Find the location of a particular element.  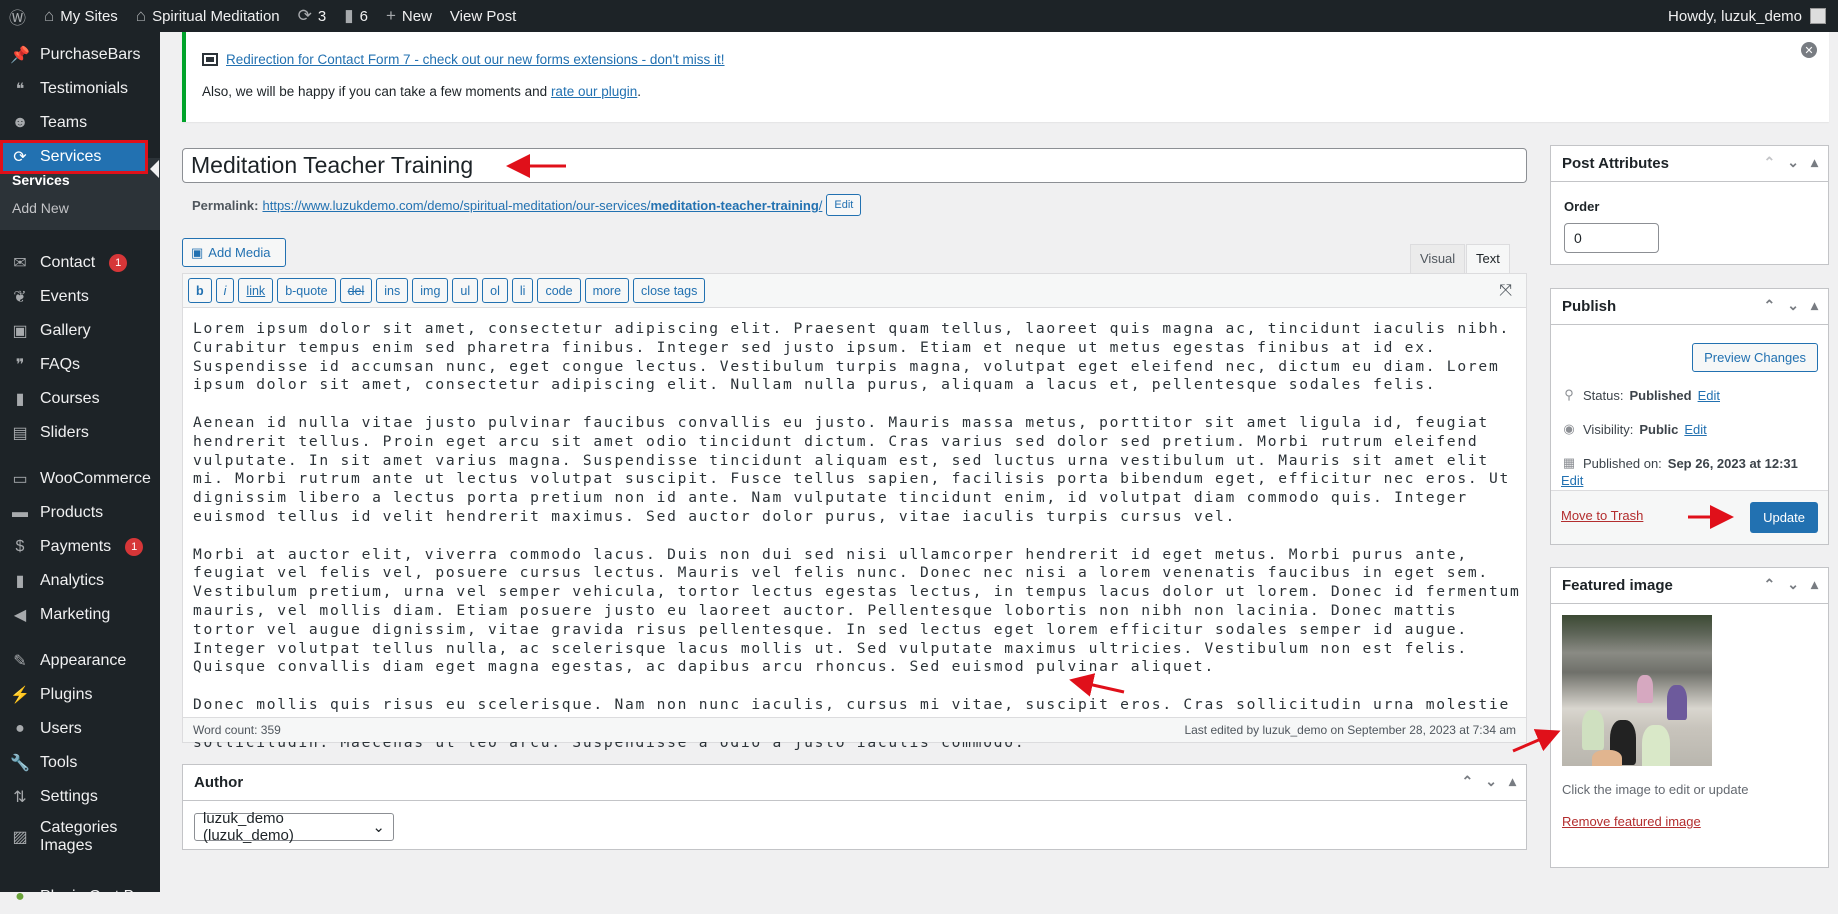

sidebar-item-teams: ☻ Teams is located at coordinates (80, 123).